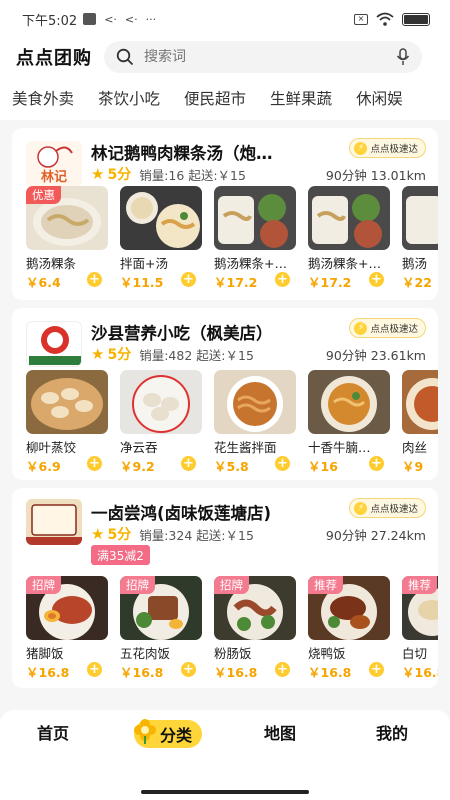 The image size is (450, 800). I want to click on dish-card: 花生酱拌面 ￥5.8 +, so click(255, 422).